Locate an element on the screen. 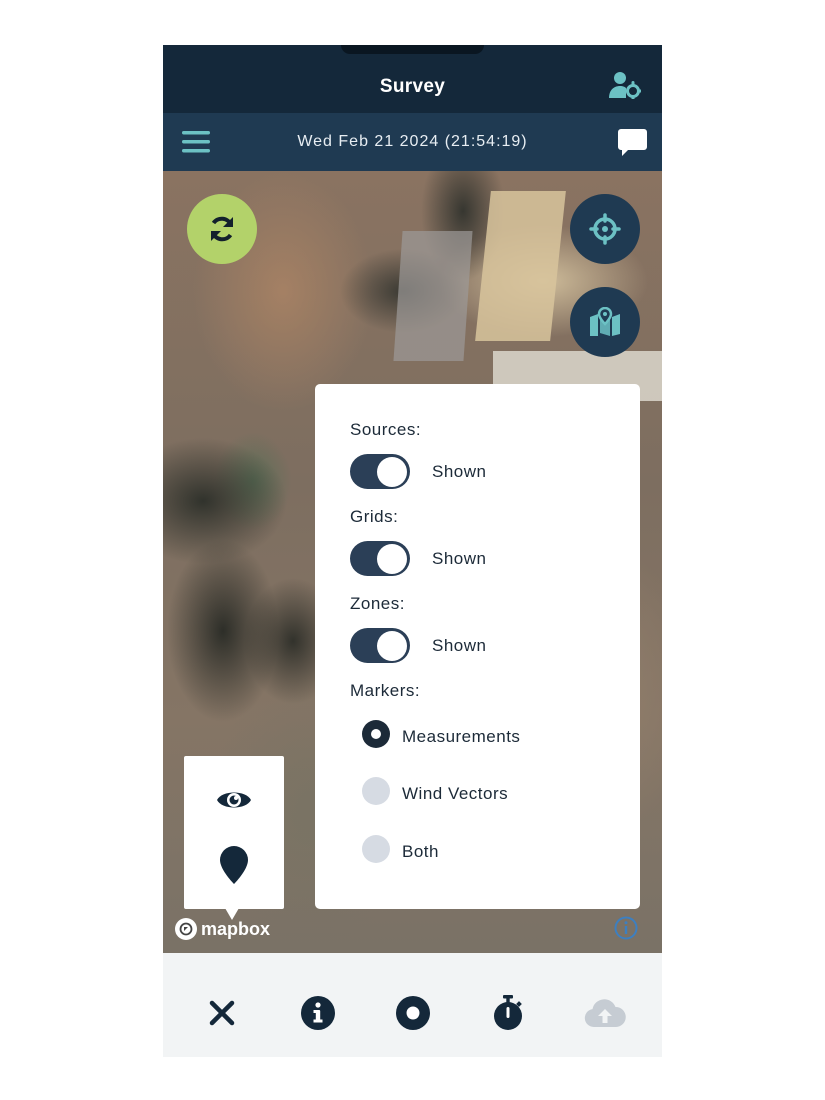 This screenshot has width=825, height=1100. map-pin-icon is located at coordinates (605, 321).